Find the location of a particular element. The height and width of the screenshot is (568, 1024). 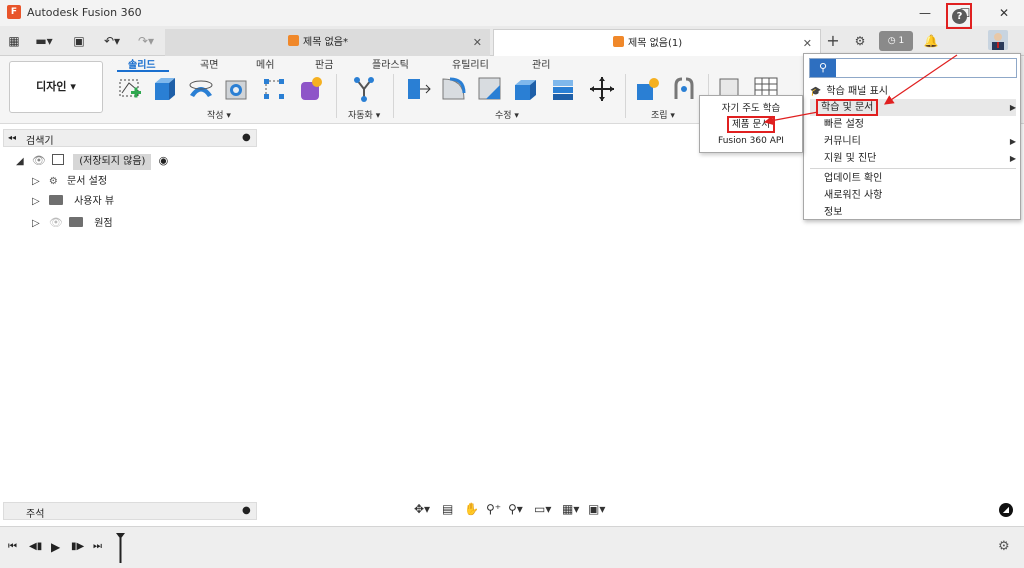

add-comment-icon: ● is located at coordinates (246, 510).